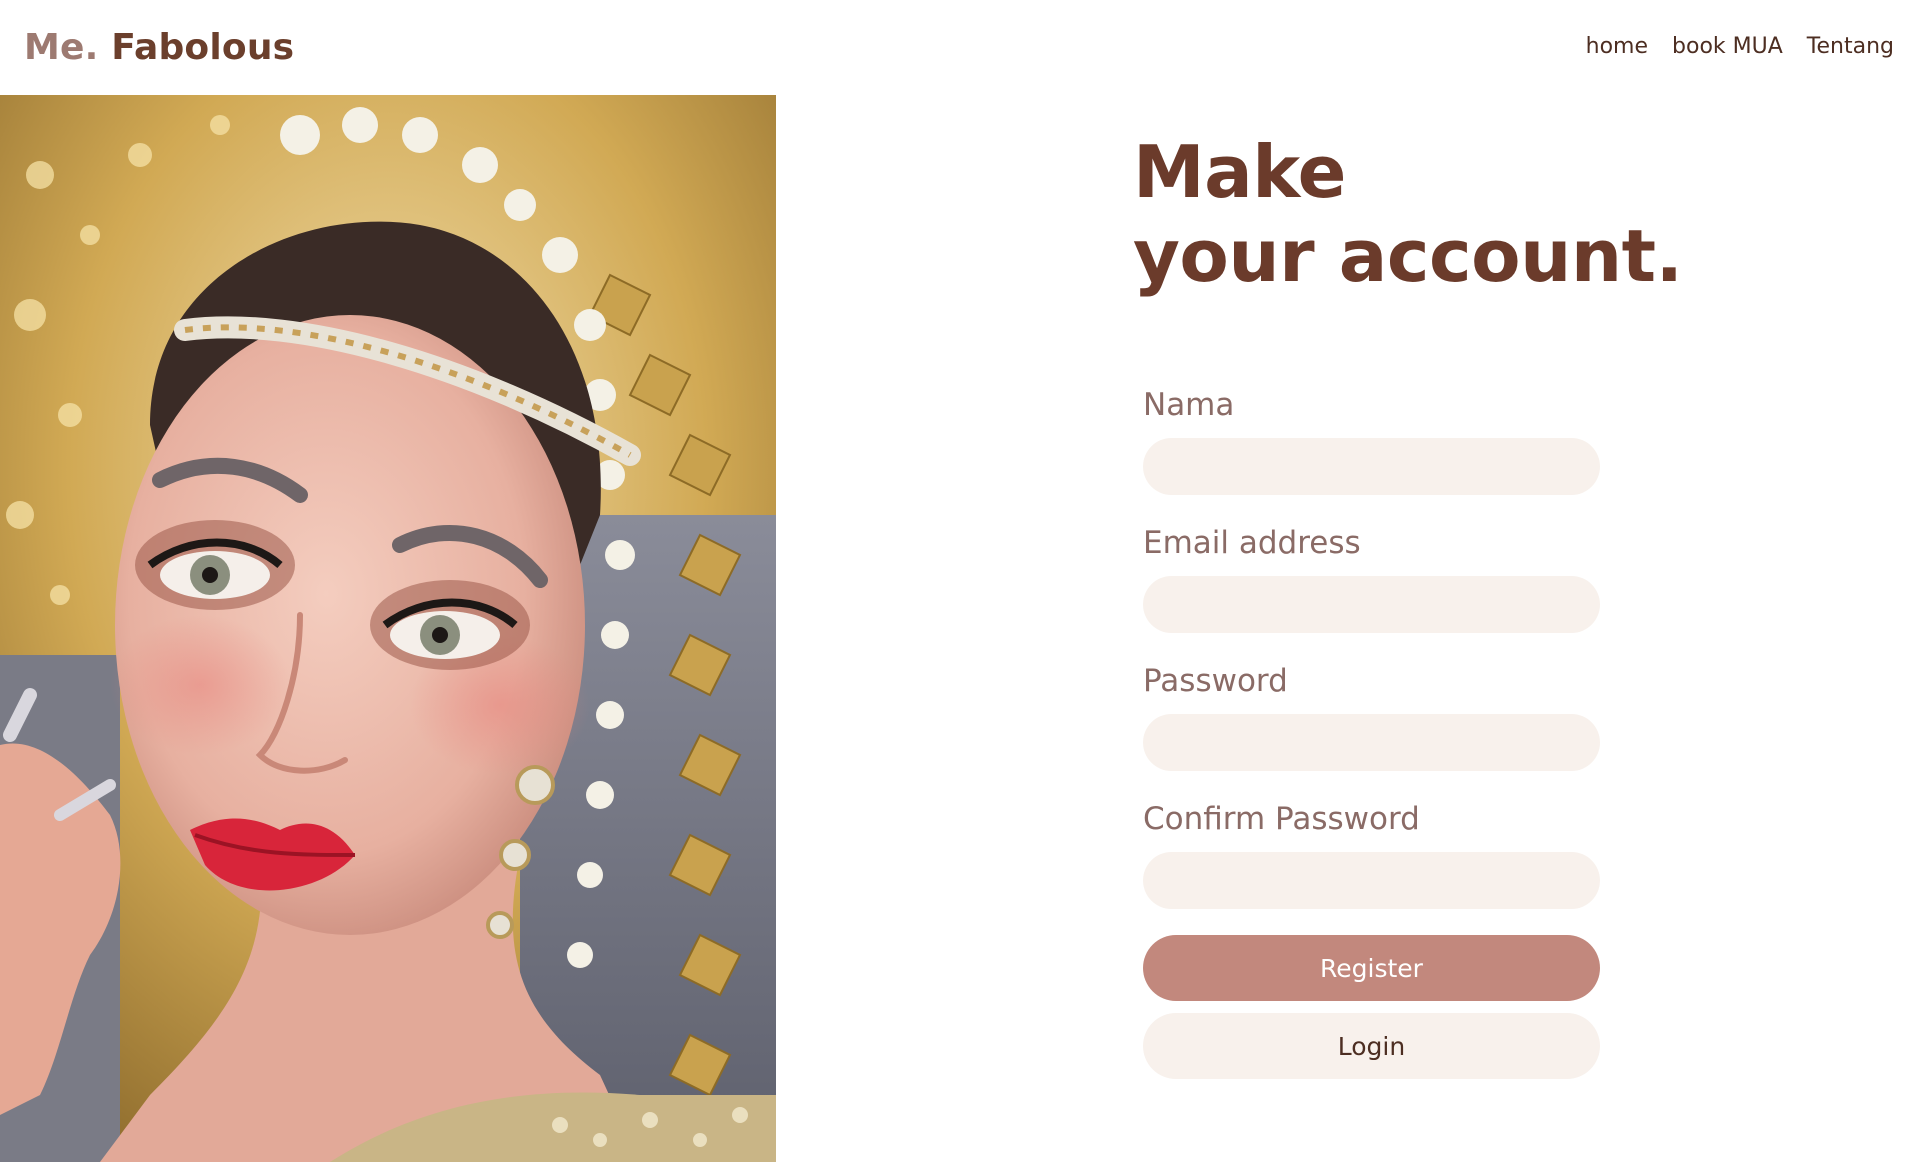 This screenshot has width=1920, height=1162. What do you see at coordinates (960, 47) in the screenshot?
I see `navbar: Me. Fabolous home book MUA Tentang` at bounding box center [960, 47].